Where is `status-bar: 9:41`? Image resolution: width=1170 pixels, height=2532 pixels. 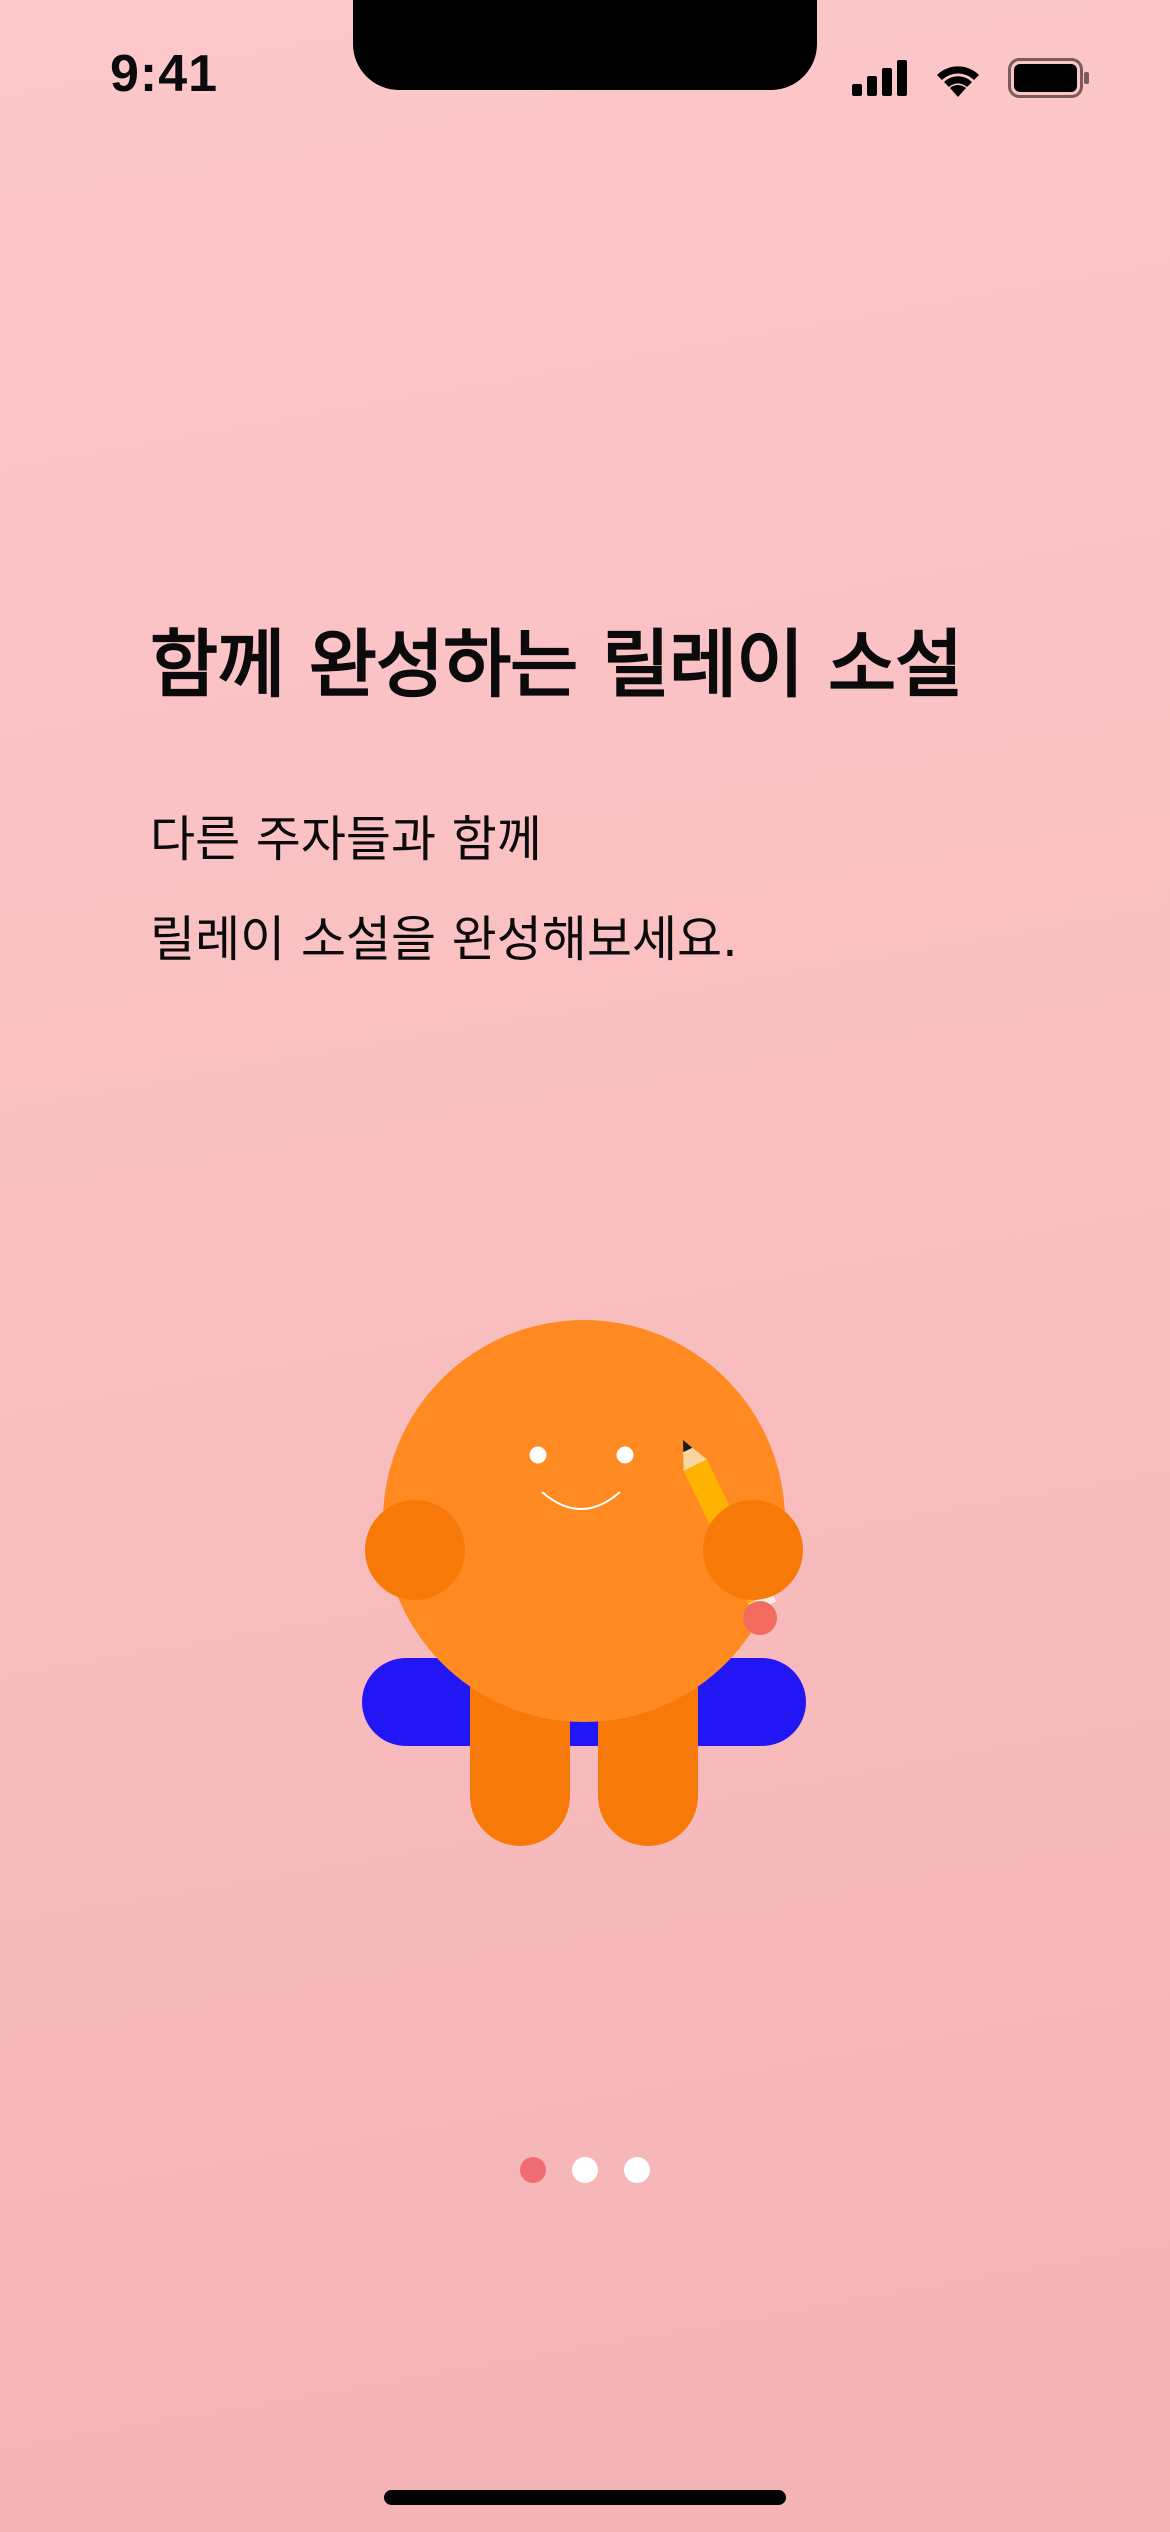
status-bar: 9:41 is located at coordinates (585, 80).